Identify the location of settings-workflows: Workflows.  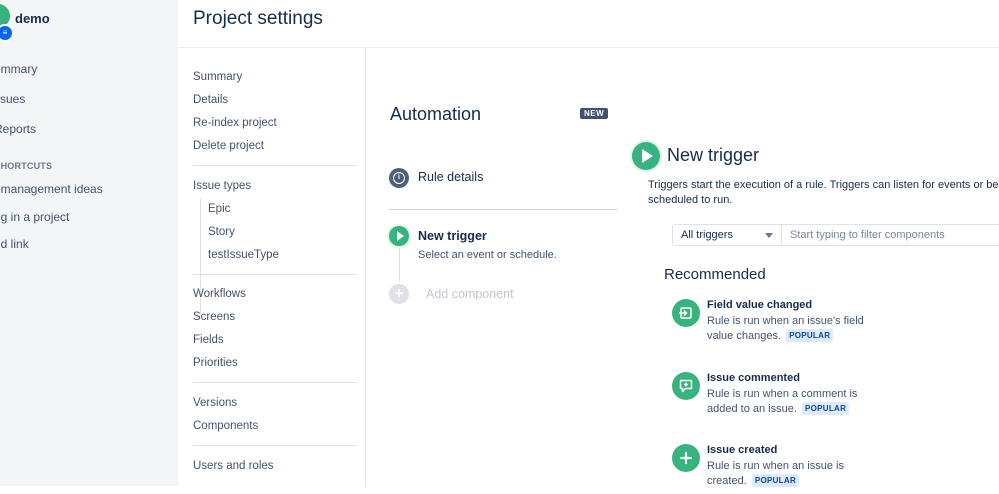
(219, 294).